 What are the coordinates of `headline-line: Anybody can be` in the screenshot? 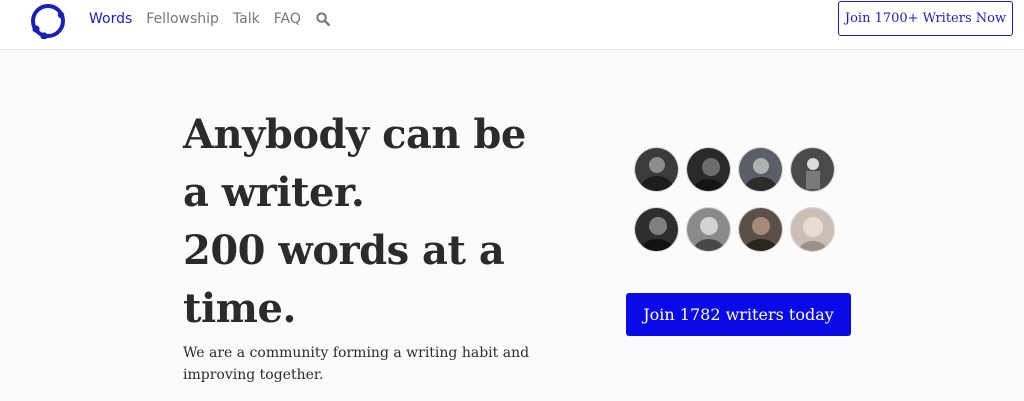 It's located at (354, 134).